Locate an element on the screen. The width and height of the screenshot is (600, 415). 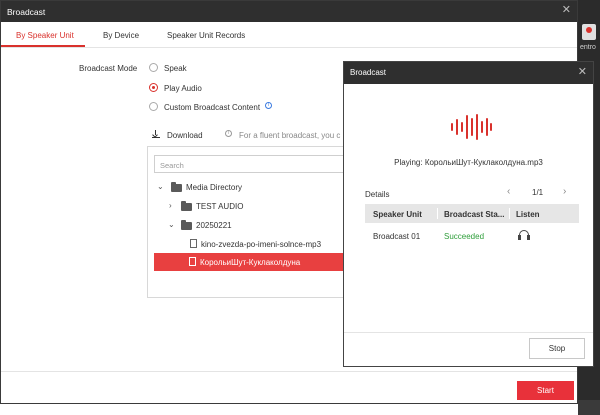
radio-speak is located at coordinates (153, 67).